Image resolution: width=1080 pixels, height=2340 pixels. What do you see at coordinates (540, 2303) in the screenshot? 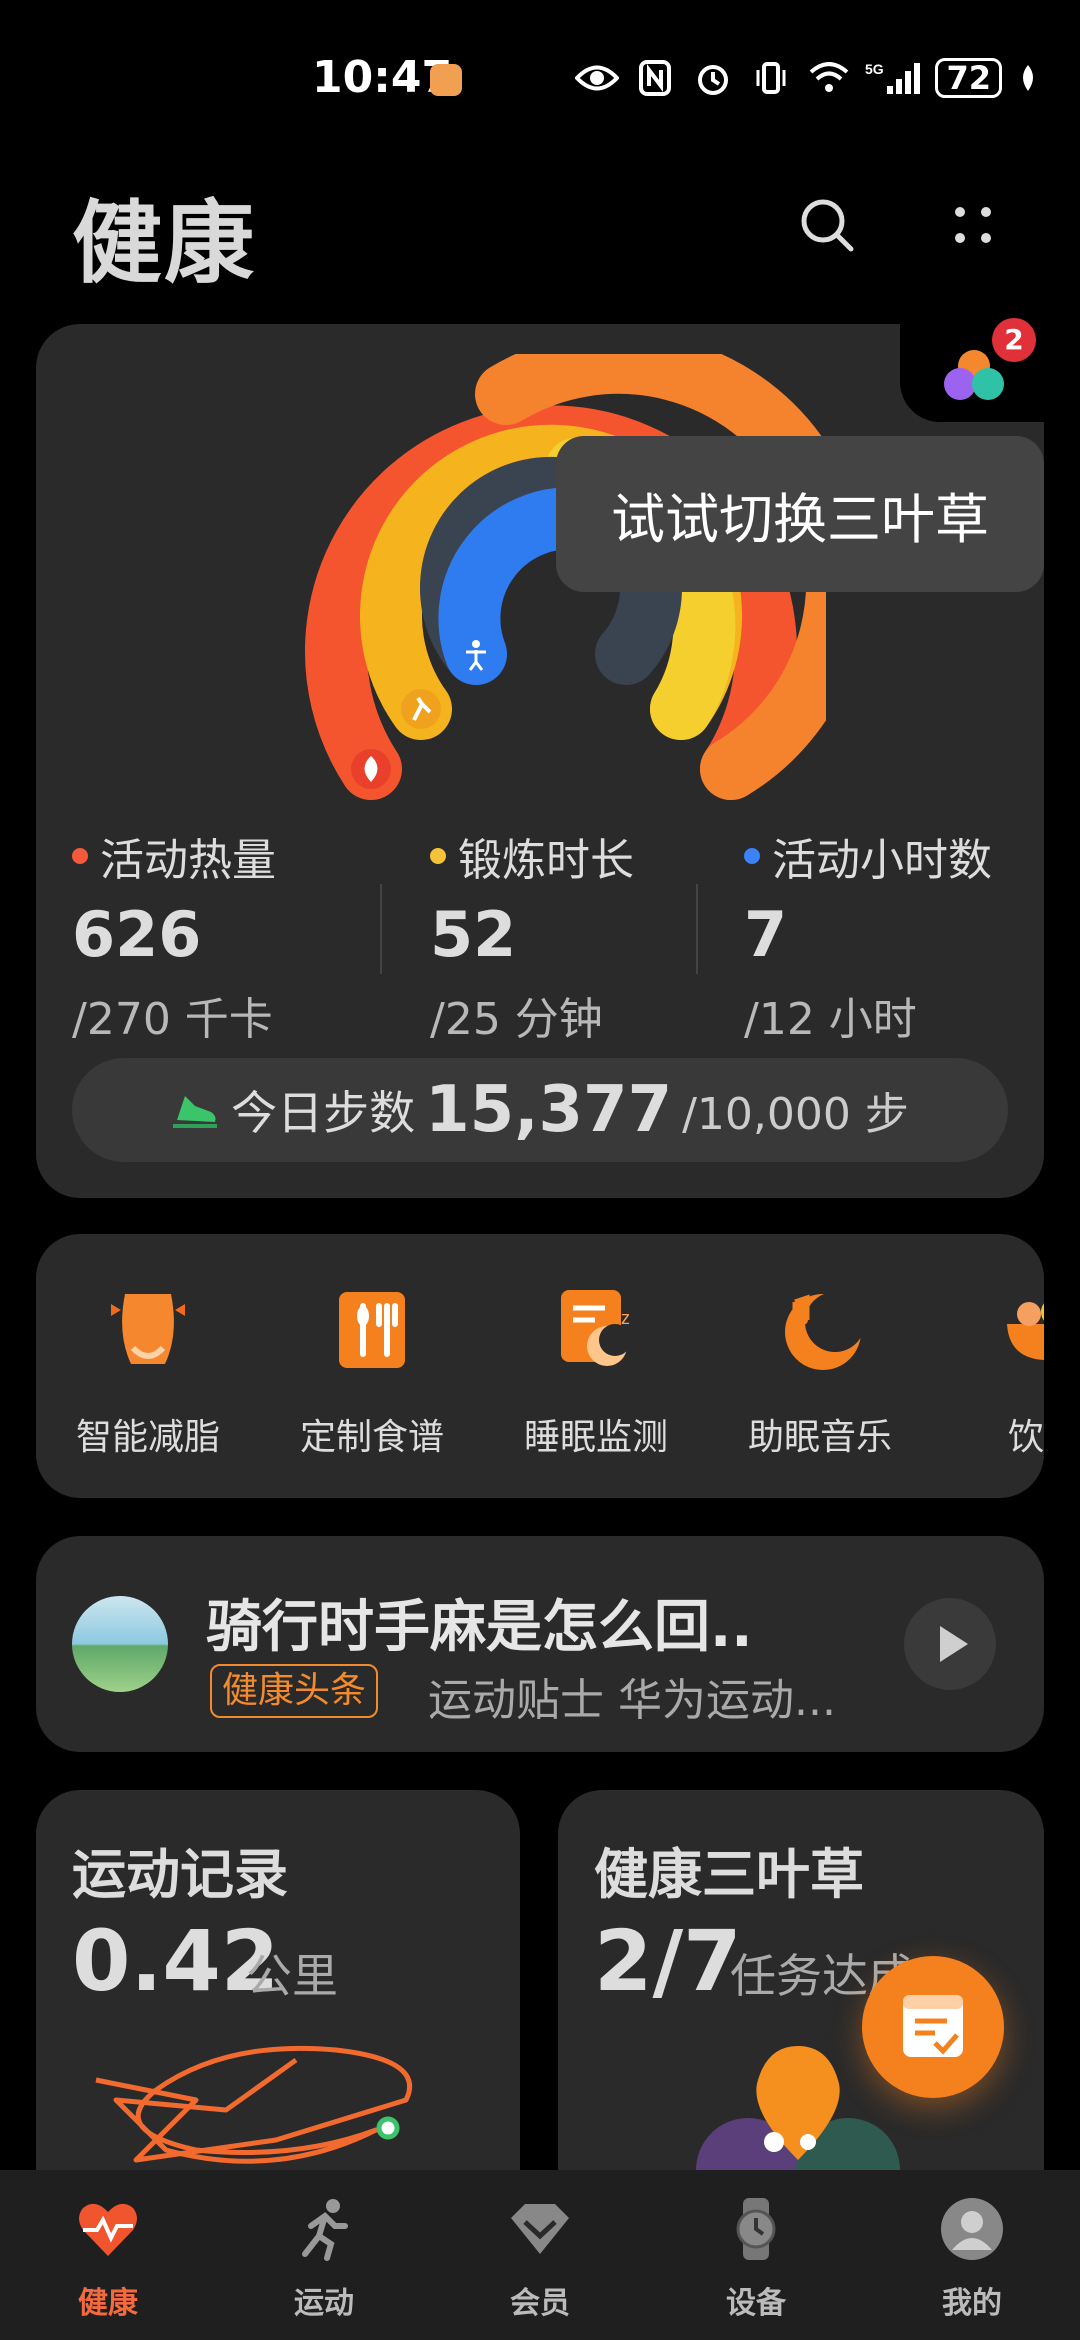
I see `nav-label: 会员` at bounding box center [540, 2303].